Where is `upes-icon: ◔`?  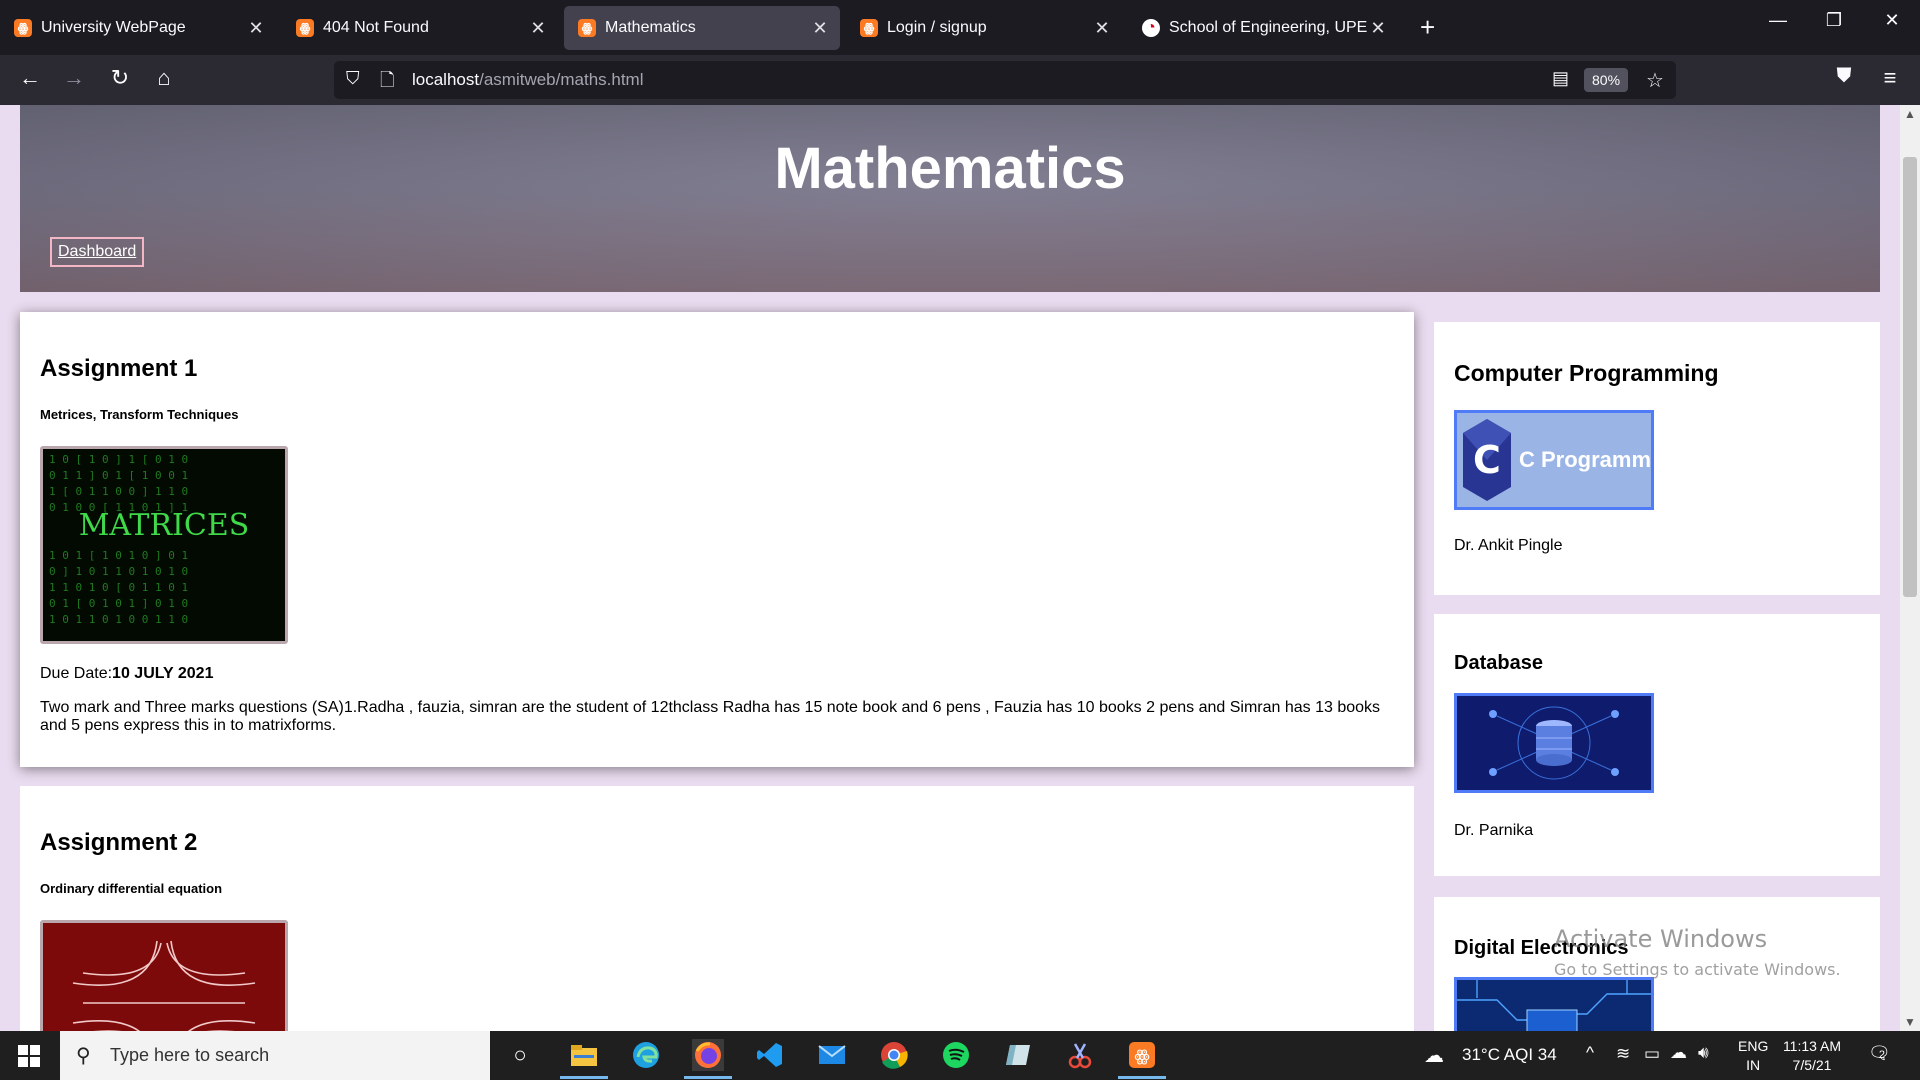 upes-icon: ◔ is located at coordinates (1151, 28).